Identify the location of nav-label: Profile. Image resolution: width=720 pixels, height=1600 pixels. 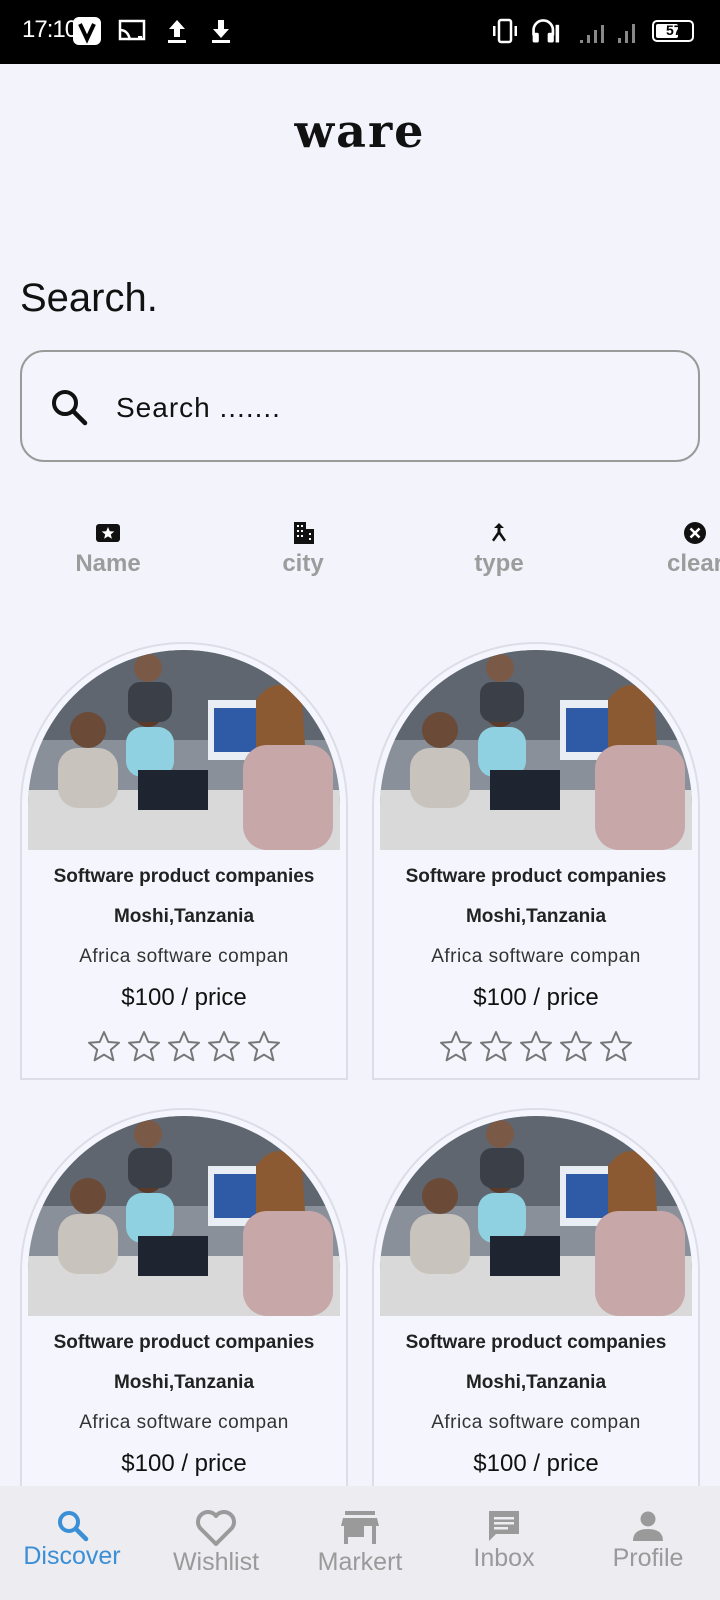
(648, 1558).